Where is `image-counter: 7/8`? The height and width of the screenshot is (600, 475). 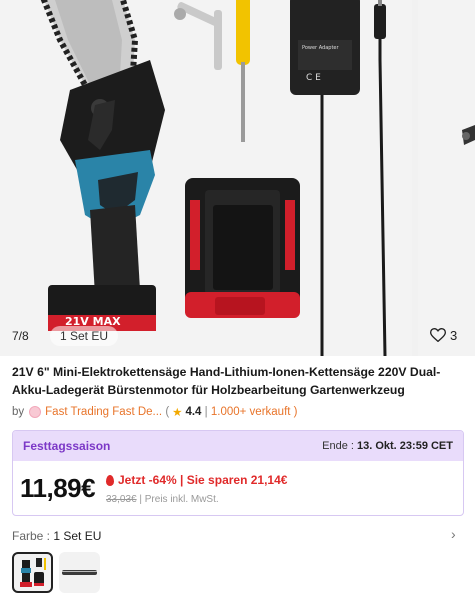 image-counter: 7/8 is located at coordinates (20, 336).